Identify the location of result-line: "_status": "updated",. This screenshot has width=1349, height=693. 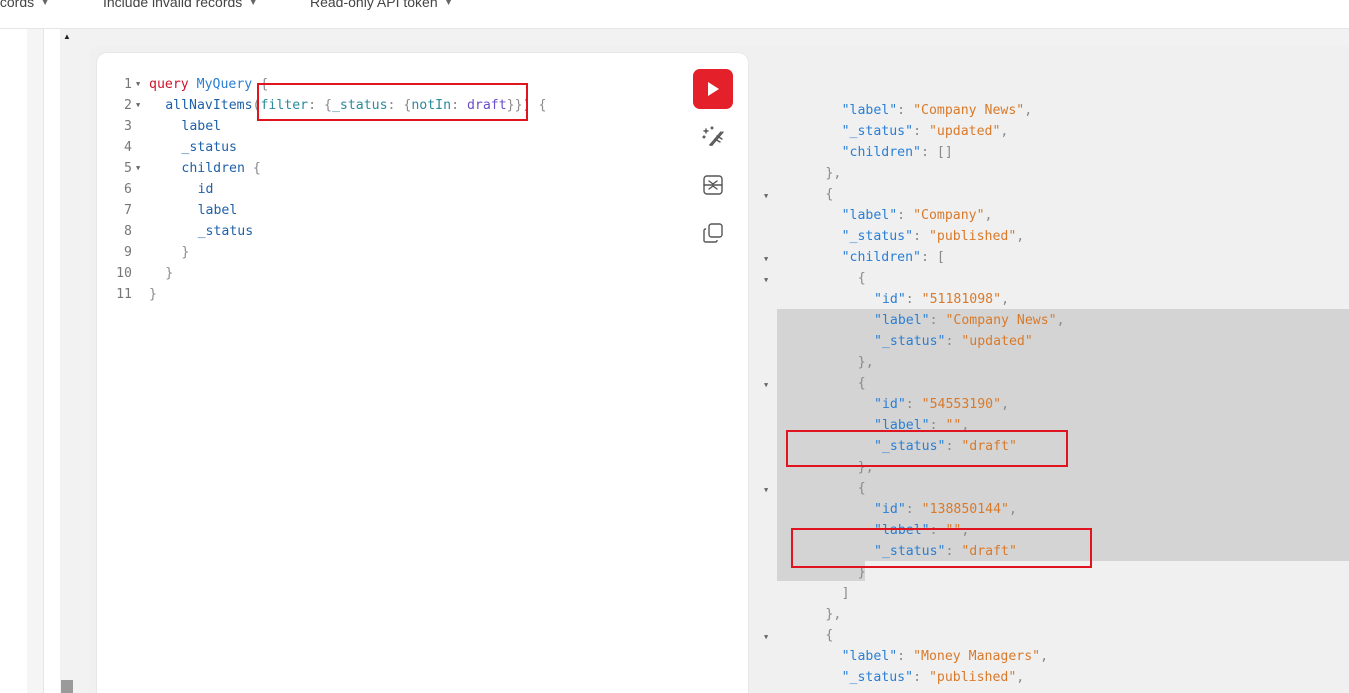
(925, 131).